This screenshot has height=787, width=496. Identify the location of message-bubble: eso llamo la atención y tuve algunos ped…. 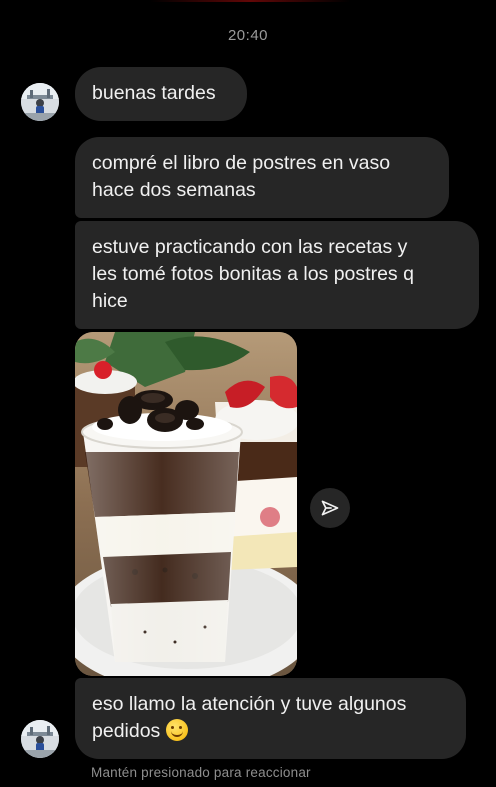
(270, 718).